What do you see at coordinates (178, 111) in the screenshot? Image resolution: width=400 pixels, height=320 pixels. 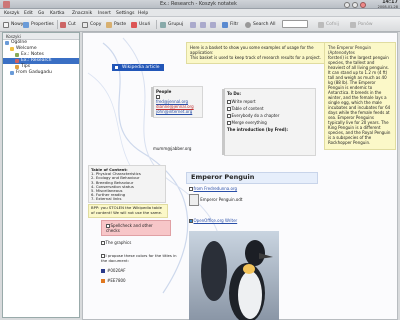 I see `contact-link: john@internet.org` at bounding box center [178, 111].